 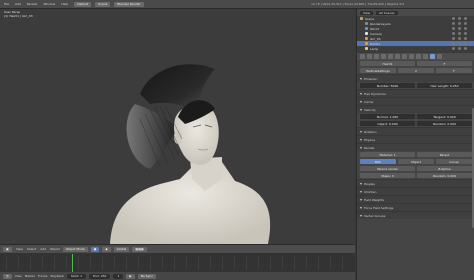 I want to click on start-frame-field: Start: 1, so click(x=76, y=276).